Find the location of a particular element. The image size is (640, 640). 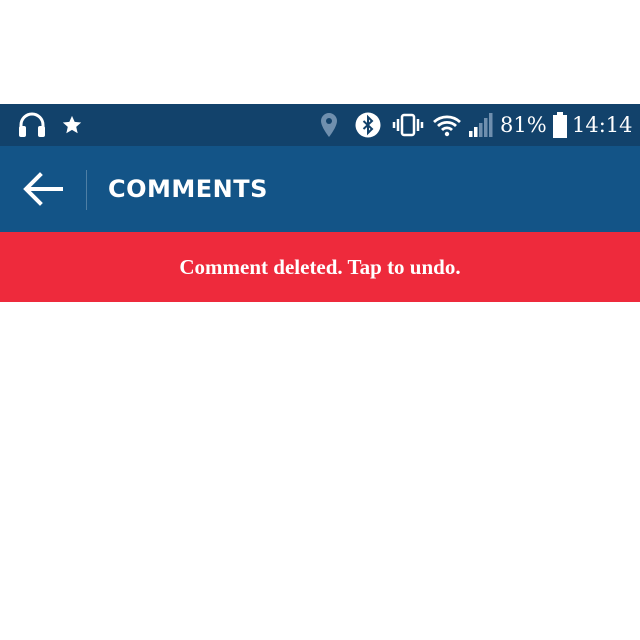

app-bar: COMMENTS is located at coordinates (320, 189).